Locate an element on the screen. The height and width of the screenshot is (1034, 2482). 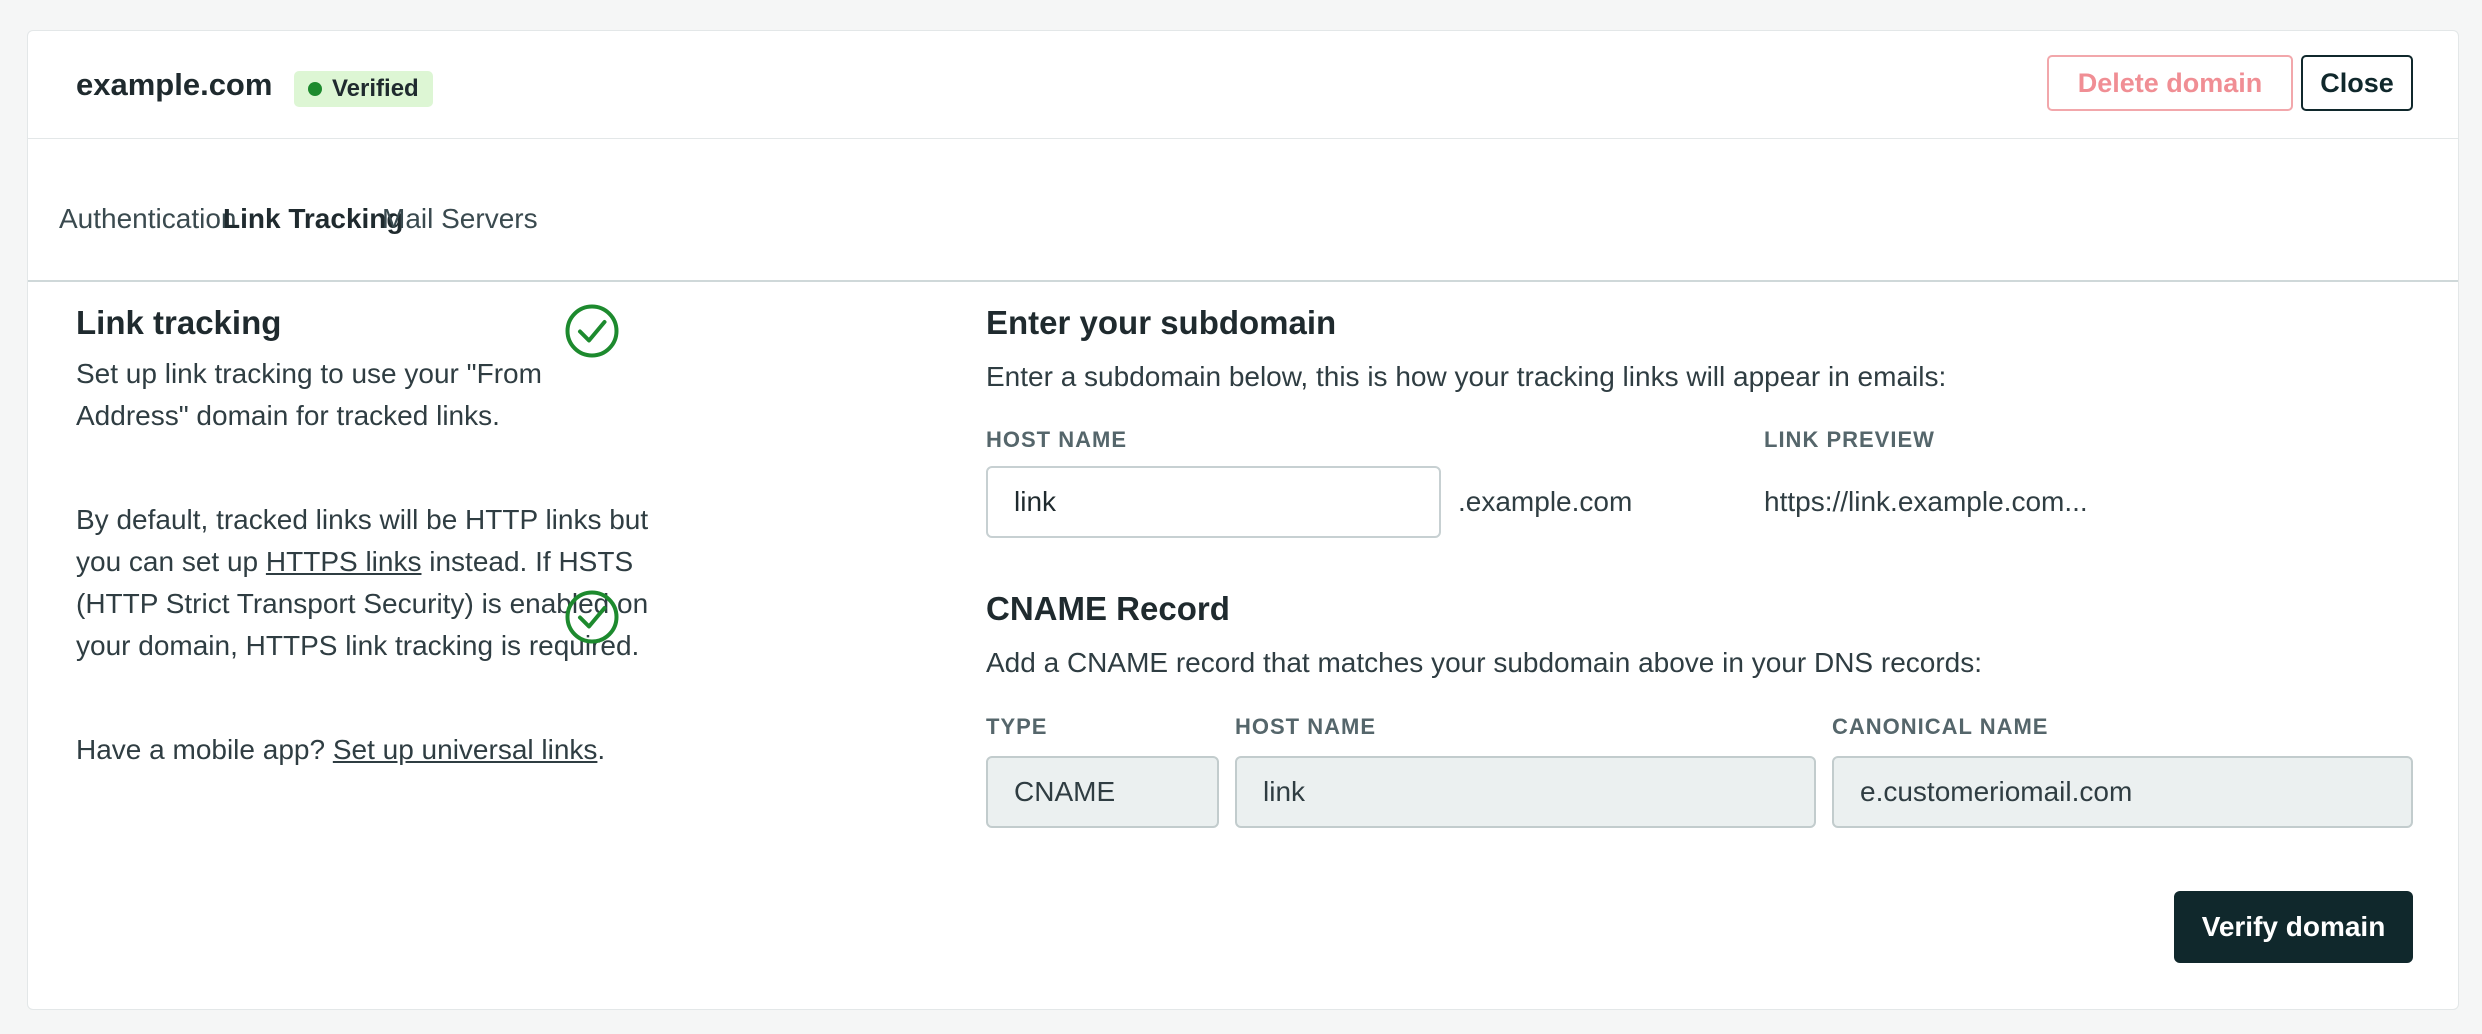
domain-suffix: .example.com is located at coordinates (1545, 501).